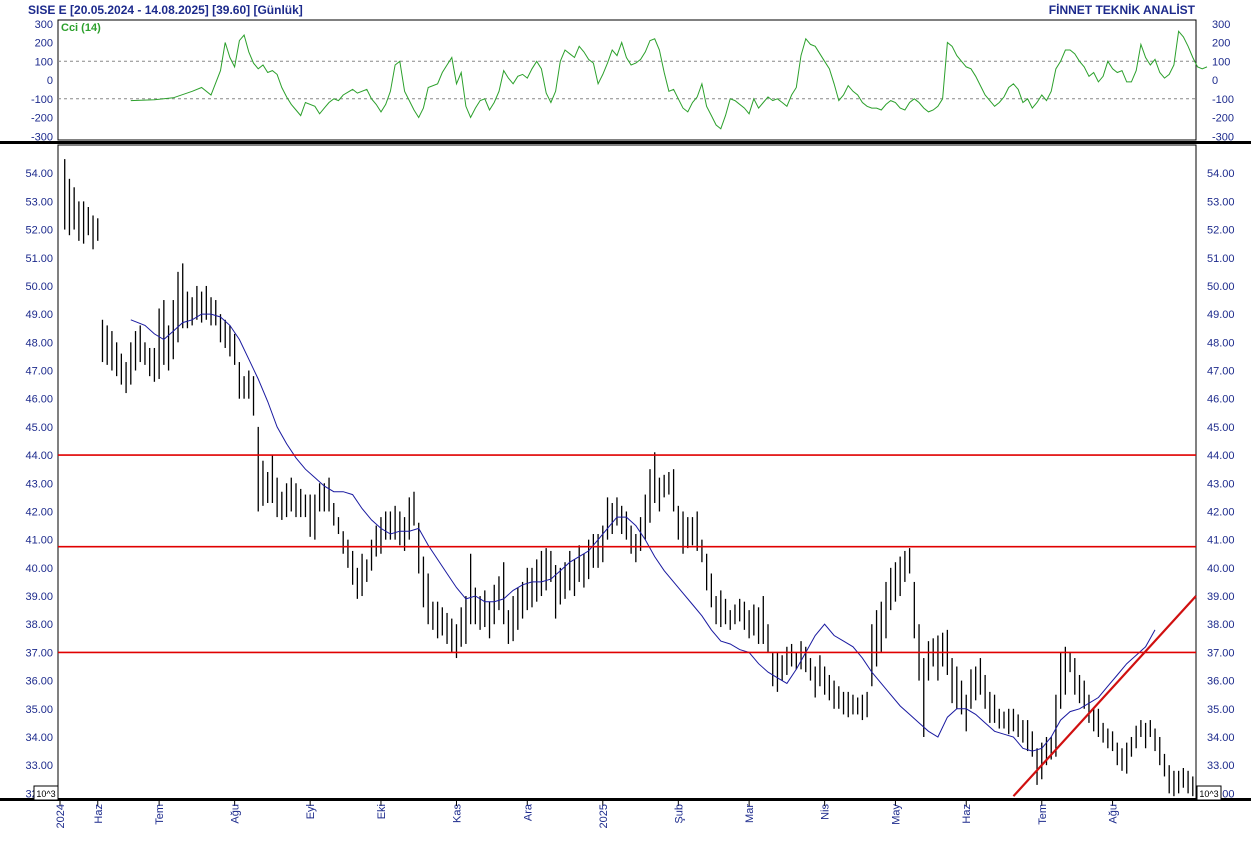 This screenshot has width=1251, height=841. Describe the element at coordinates (39, 287) in the screenshot. I see `price-tick-label-left: 50.00` at that location.